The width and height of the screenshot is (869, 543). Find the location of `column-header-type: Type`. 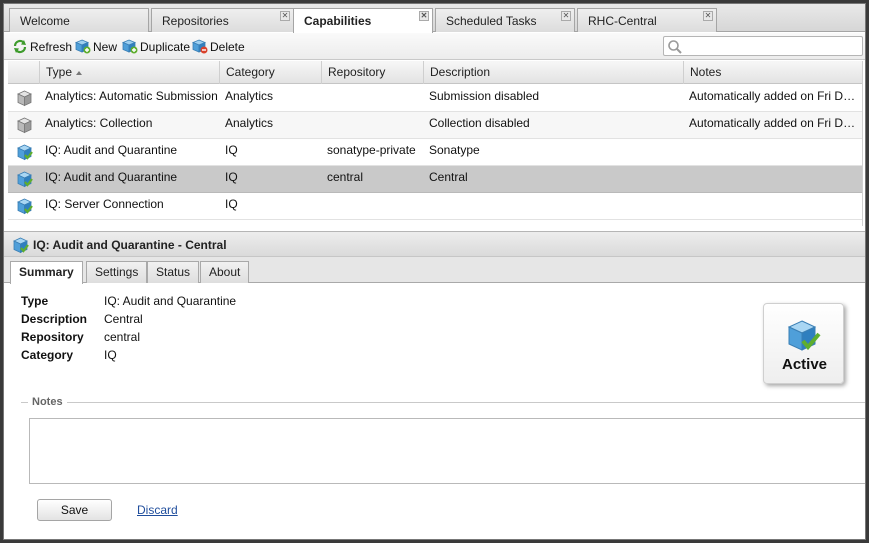

column-header-type: Type is located at coordinates (129, 72).